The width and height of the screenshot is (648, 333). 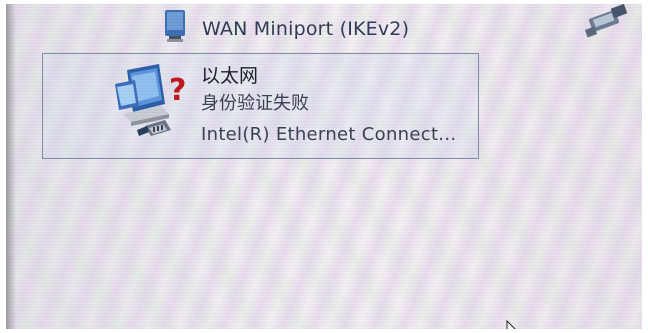 I want to click on connection-status-label: 身份验证失败, so click(x=255, y=103).